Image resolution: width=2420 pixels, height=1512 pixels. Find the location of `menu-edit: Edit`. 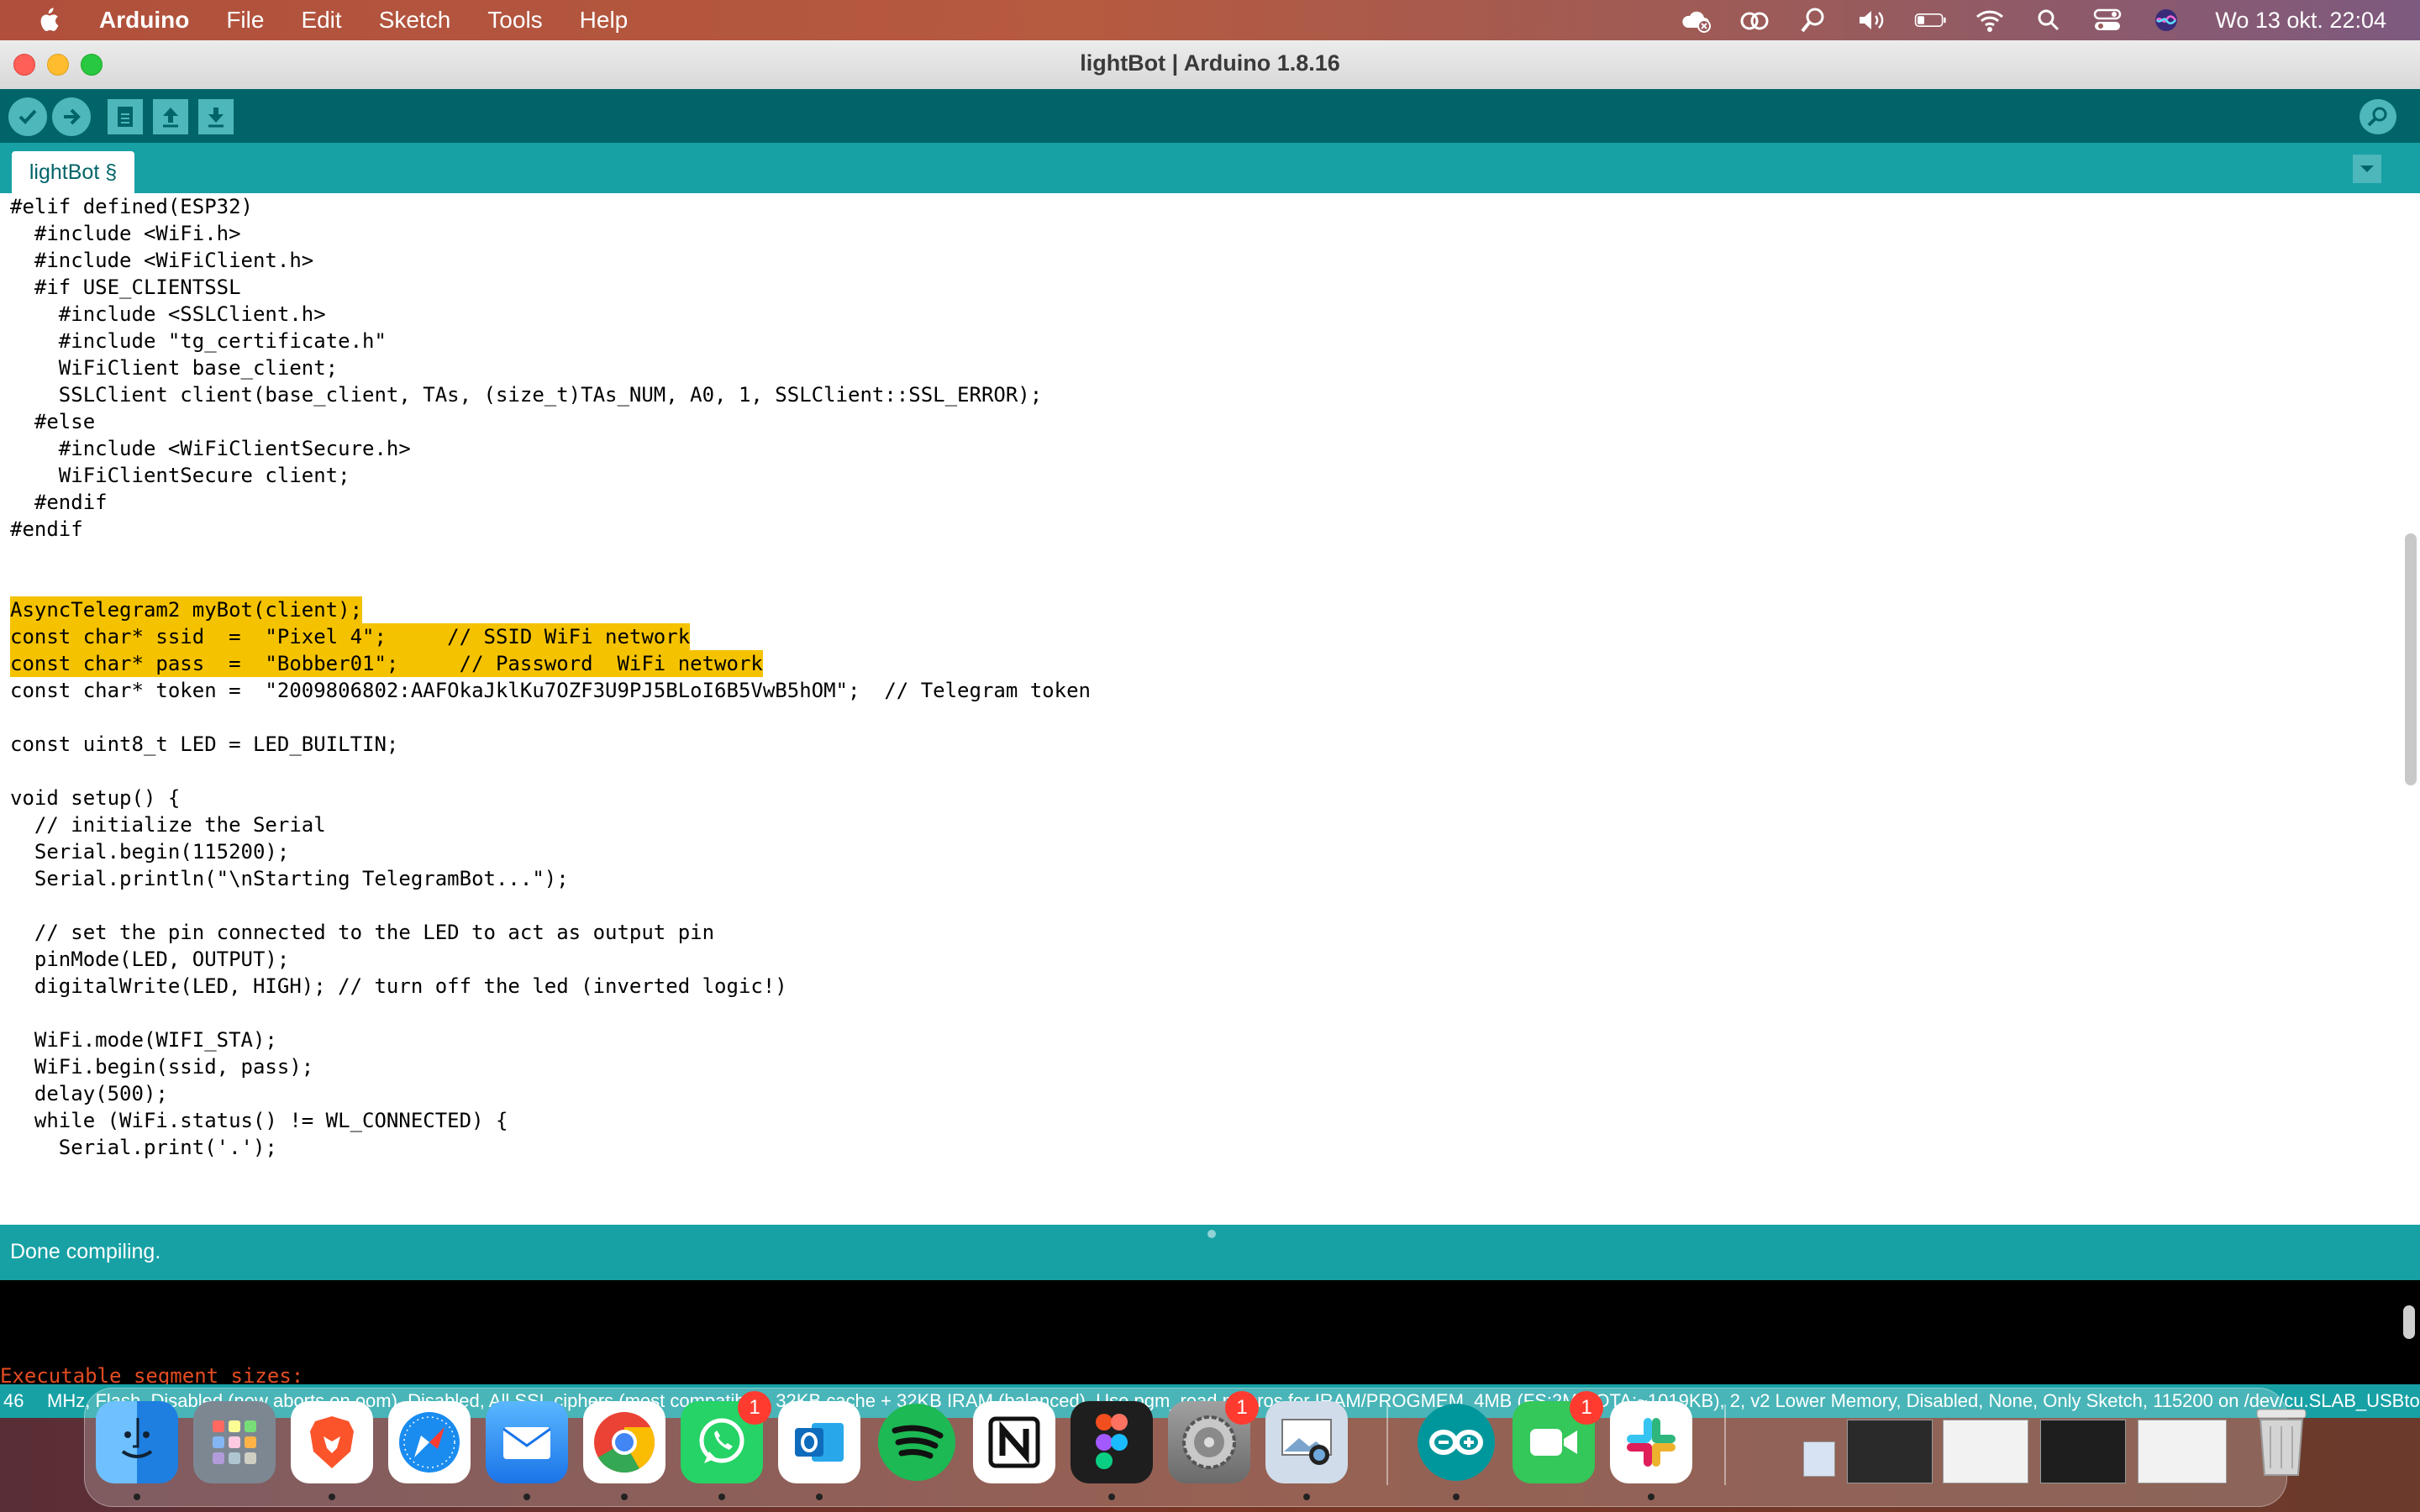

menu-edit: Edit is located at coordinates (321, 20).